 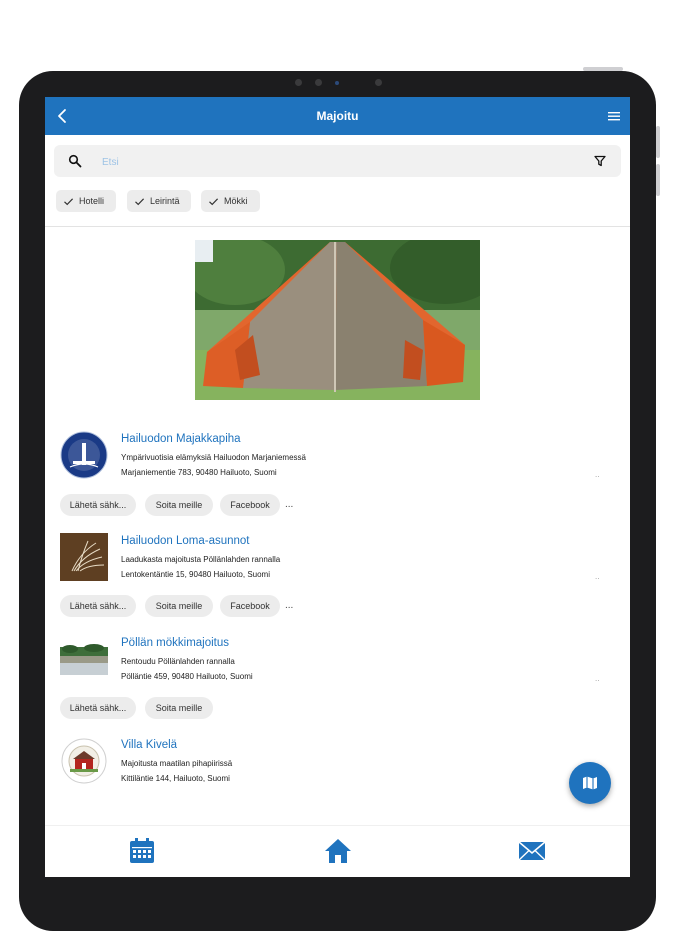 I want to click on featured-tent-image, so click(x=337, y=320).